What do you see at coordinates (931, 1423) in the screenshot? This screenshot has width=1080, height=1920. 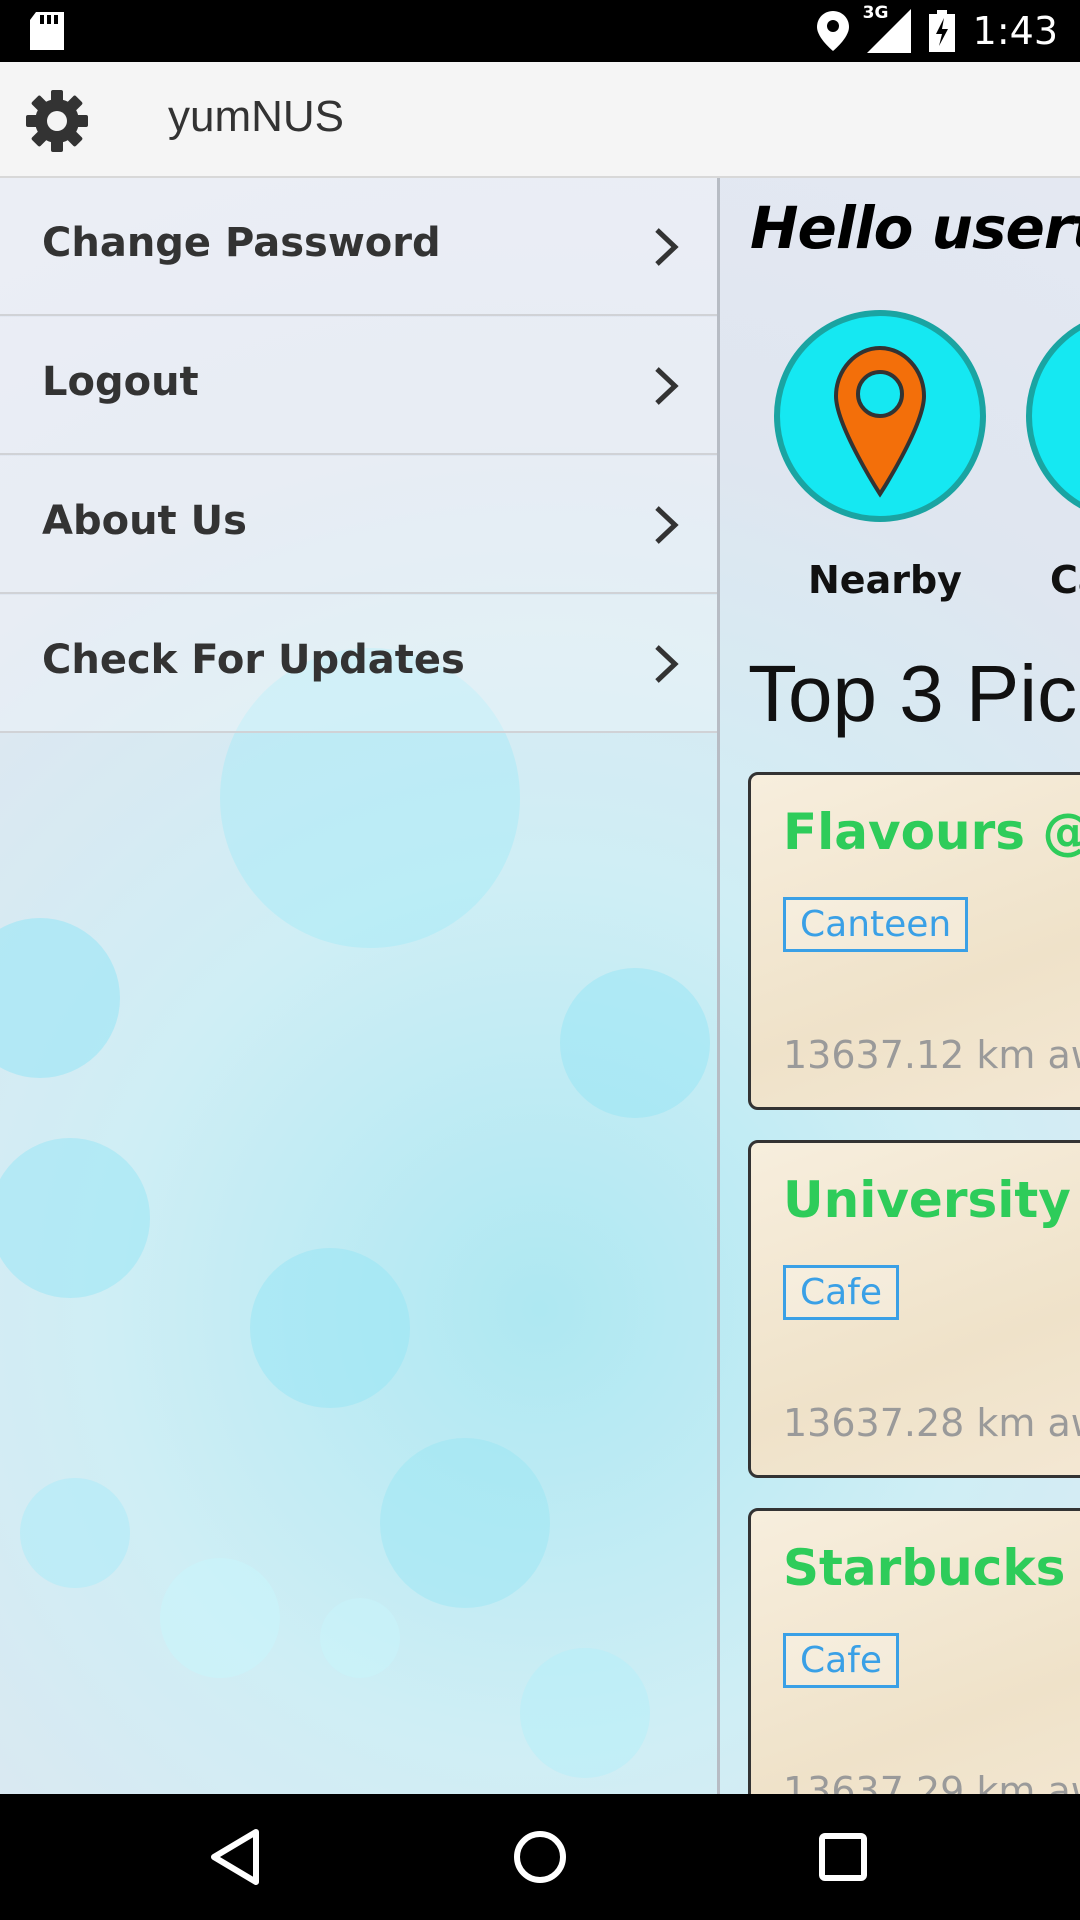 I see `card-distance: 13637.28 km aw` at bounding box center [931, 1423].